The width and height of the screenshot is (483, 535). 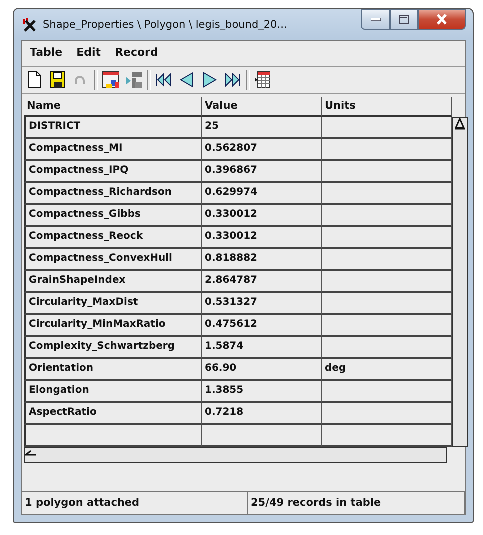 What do you see at coordinates (262, 304) in the screenshot?
I see `table-cell: 0.531327` at bounding box center [262, 304].